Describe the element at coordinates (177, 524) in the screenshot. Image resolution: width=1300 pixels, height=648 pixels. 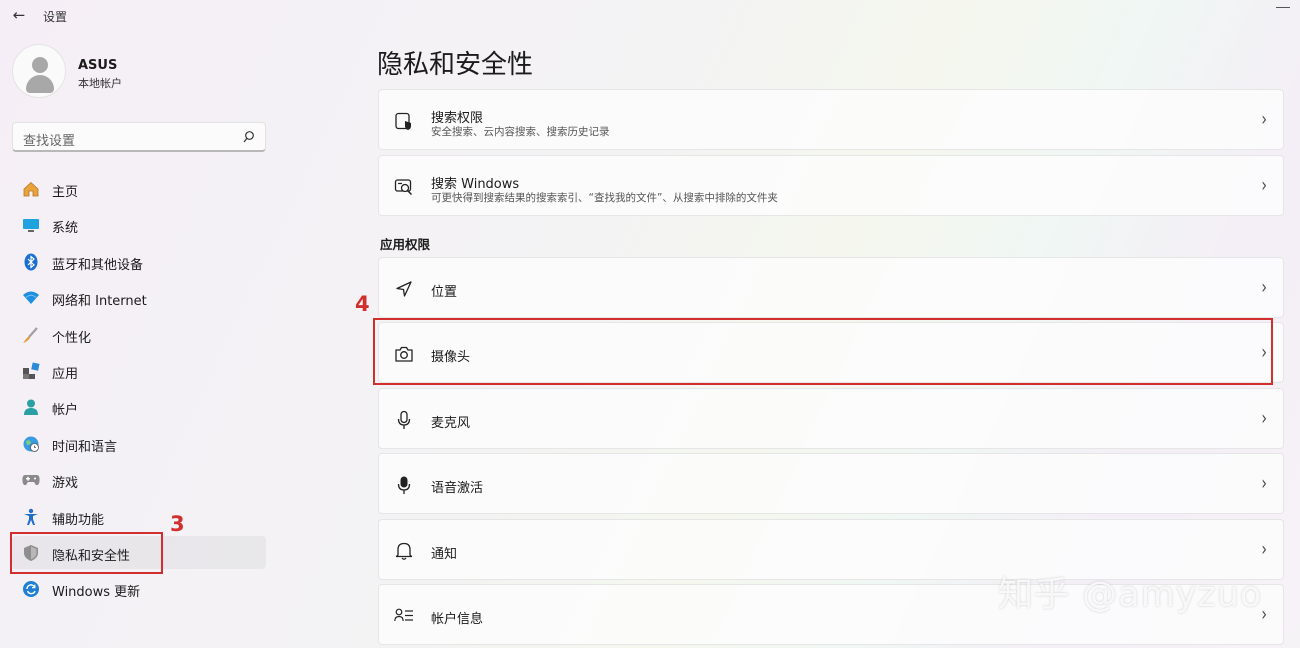
I see `annotation-step-3: 3` at that location.